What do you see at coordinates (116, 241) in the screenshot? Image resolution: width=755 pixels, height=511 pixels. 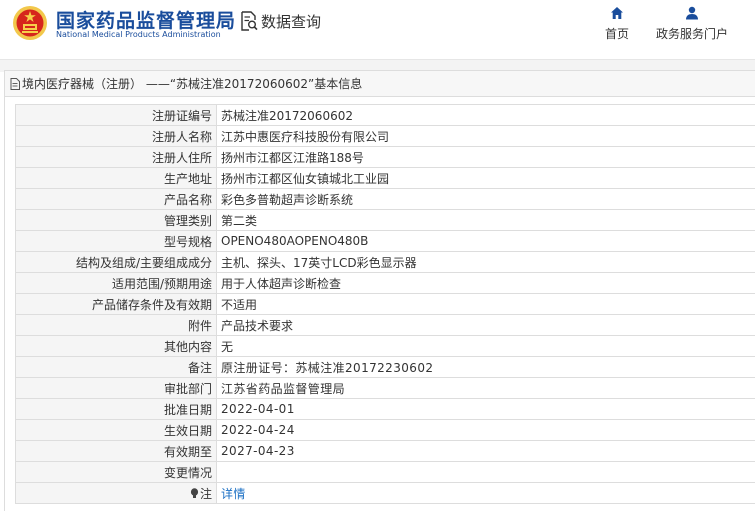 I see `row-key: 型号规格` at bounding box center [116, 241].